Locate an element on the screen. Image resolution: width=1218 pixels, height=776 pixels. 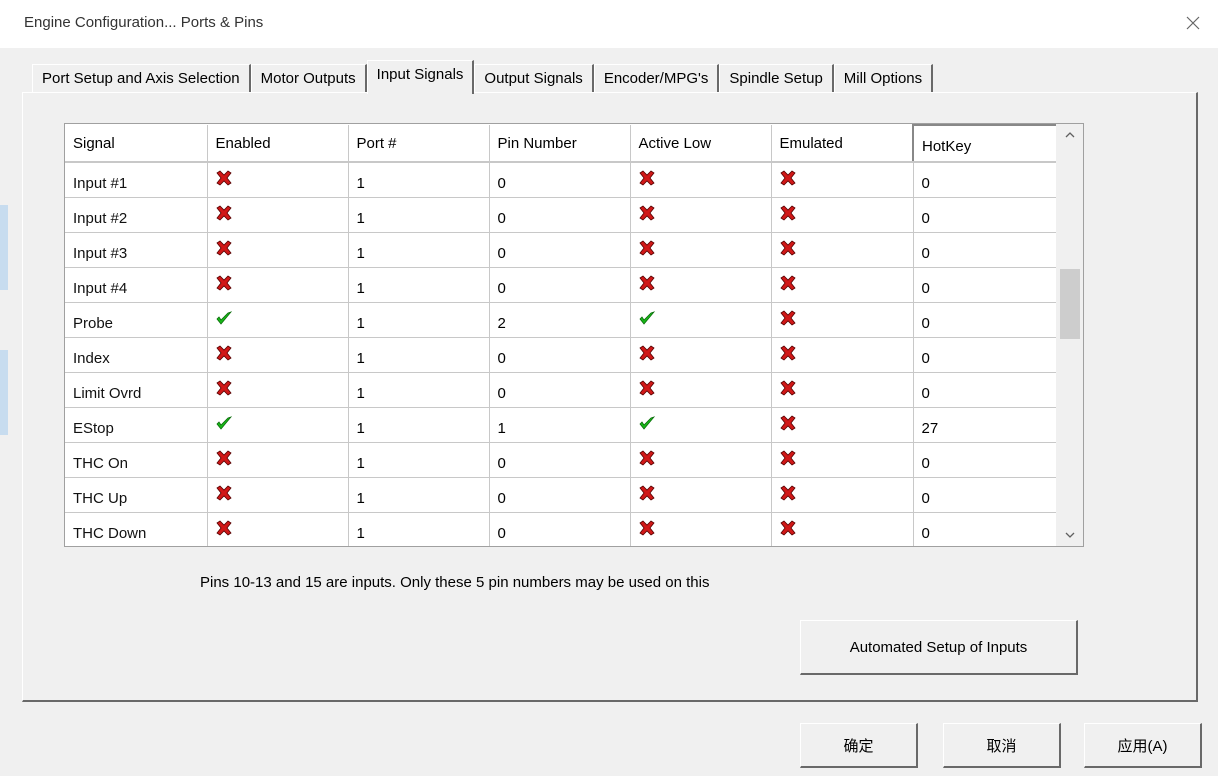
signal-cell: THC On is located at coordinates (136, 460).